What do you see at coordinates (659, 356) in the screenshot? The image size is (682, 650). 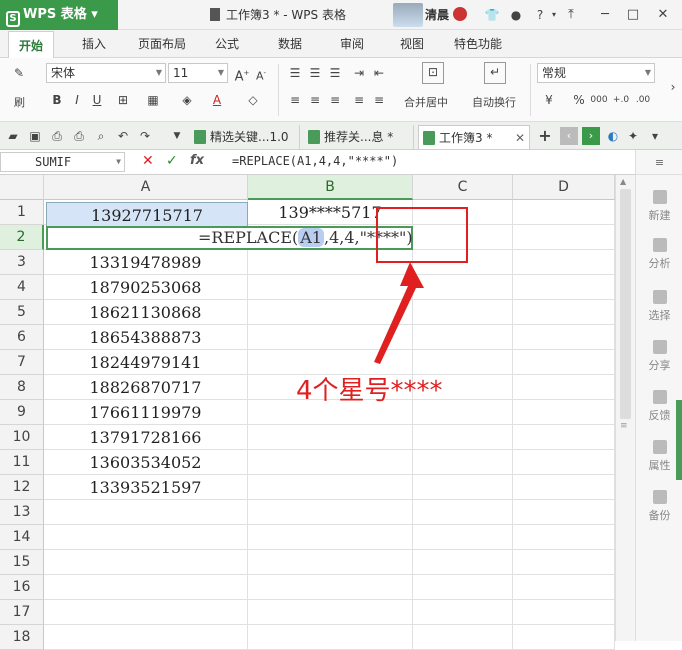 I see `side-item-share: 分享` at bounding box center [659, 356].